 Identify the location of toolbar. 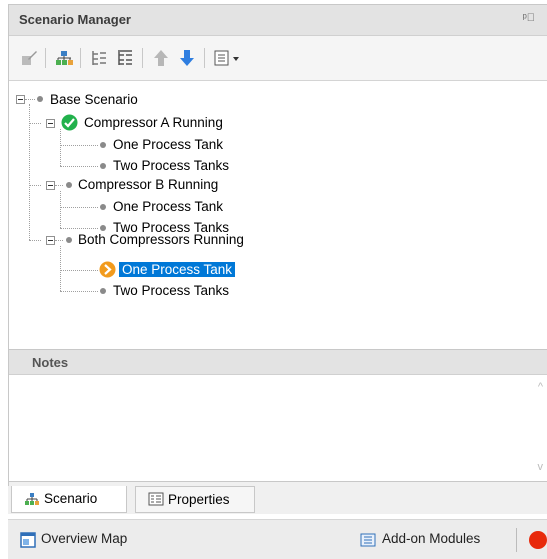
(278, 58).